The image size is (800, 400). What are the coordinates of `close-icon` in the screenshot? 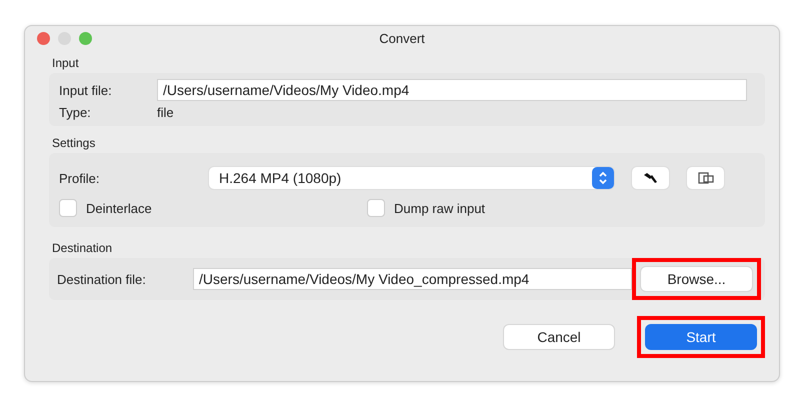 It's located at (43, 38).